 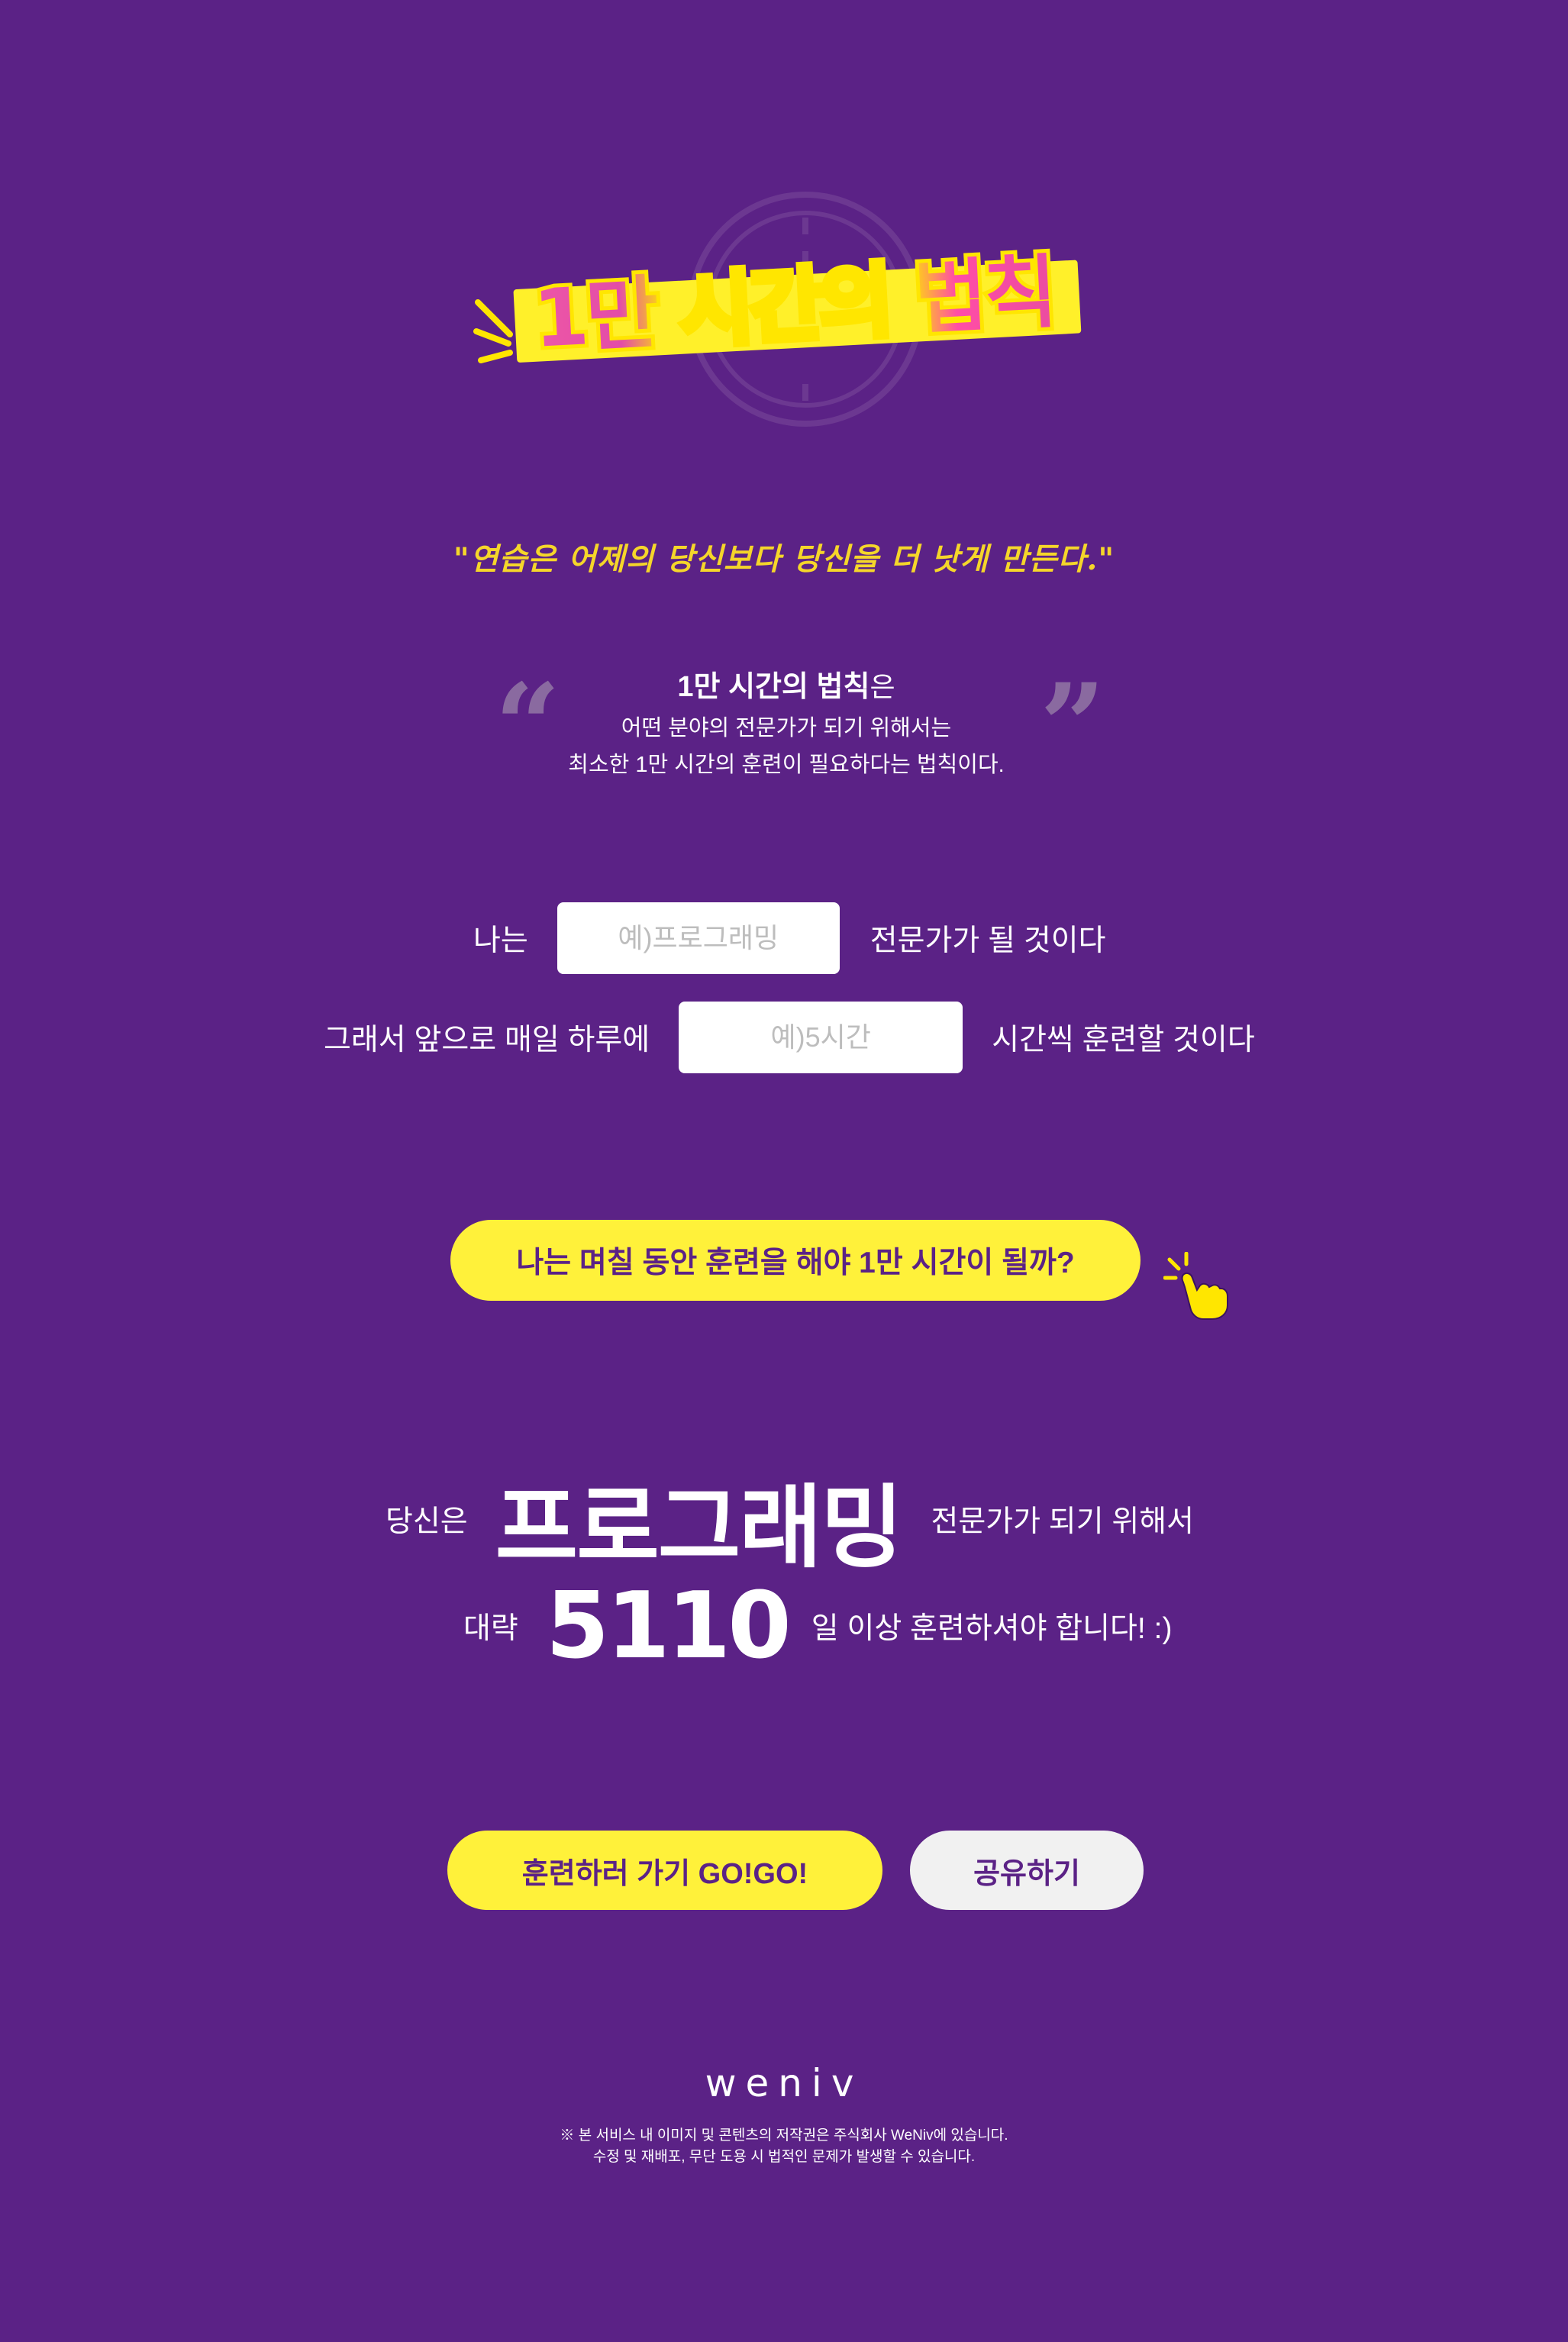 What do you see at coordinates (992, 1629) in the screenshot?
I see `result-suffix-2: 일 이상 훈련하셔야 합니다! :)` at bounding box center [992, 1629].